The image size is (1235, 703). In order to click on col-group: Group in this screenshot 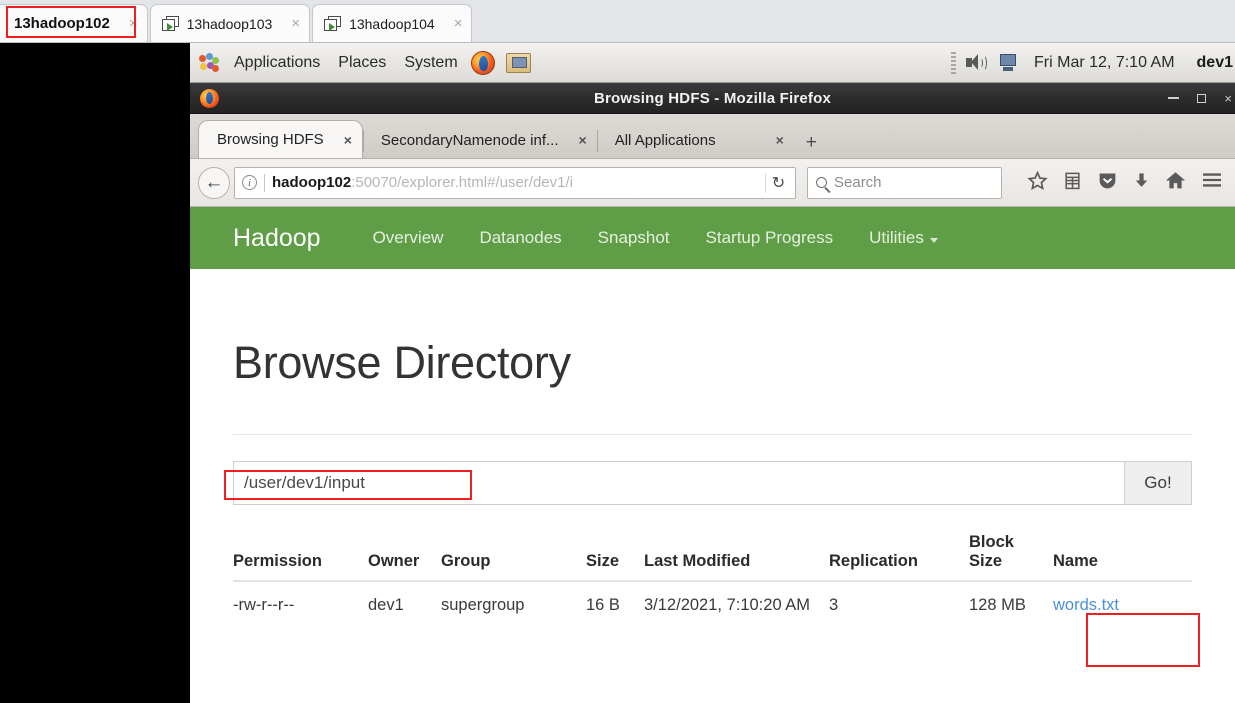, I will do `click(513, 557)`.